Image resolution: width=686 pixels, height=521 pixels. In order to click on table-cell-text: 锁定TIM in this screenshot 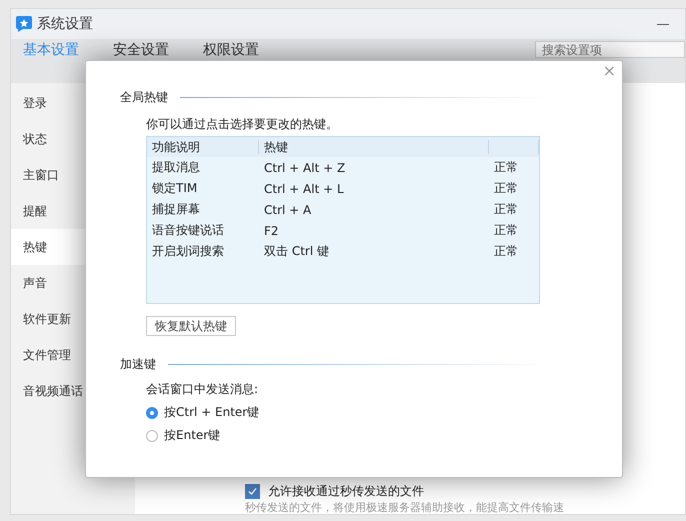, I will do `click(174, 188)`.